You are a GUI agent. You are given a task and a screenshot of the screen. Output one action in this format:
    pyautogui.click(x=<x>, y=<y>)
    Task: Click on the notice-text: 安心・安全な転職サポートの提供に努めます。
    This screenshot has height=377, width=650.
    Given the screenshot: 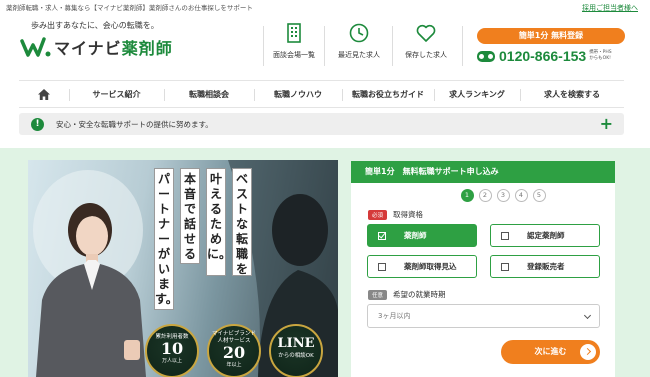 What is the action you would take?
    pyautogui.click(x=134, y=124)
    